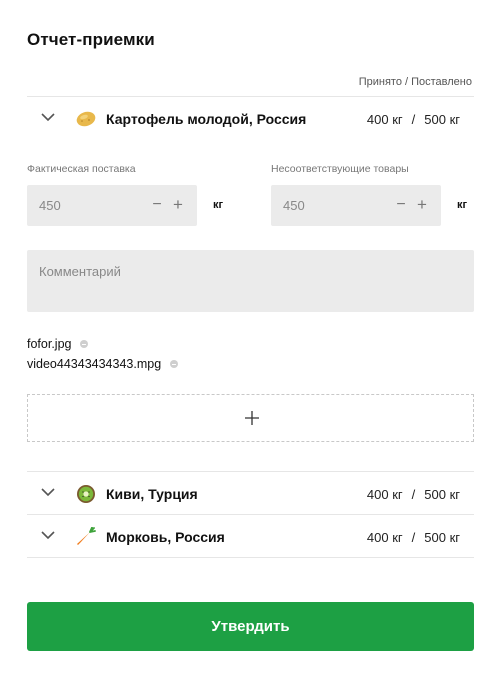  What do you see at coordinates (218, 205) in the screenshot?
I see `actual-delivery-unit: кг` at bounding box center [218, 205].